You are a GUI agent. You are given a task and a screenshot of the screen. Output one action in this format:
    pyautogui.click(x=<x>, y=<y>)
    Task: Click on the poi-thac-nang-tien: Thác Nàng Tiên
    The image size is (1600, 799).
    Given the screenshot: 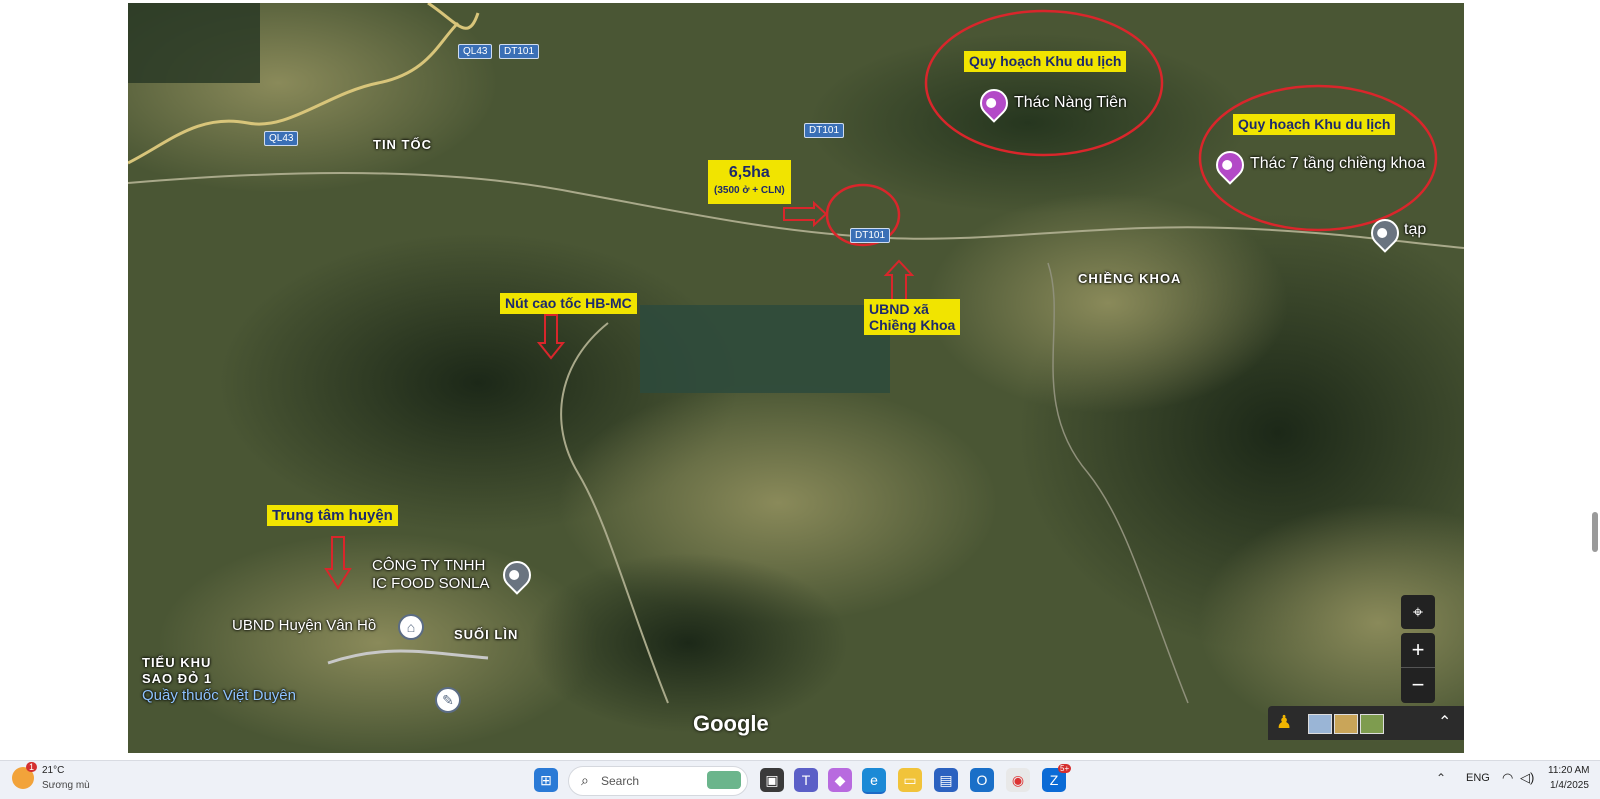 What is the action you would take?
    pyautogui.click(x=1070, y=103)
    